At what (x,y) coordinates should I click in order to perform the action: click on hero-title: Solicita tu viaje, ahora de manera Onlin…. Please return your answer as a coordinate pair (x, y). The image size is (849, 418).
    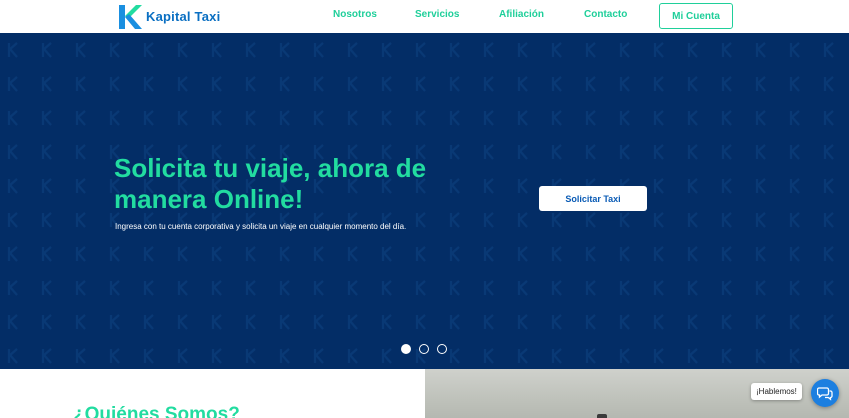
    Looking at the image, I should click on (270, 183).